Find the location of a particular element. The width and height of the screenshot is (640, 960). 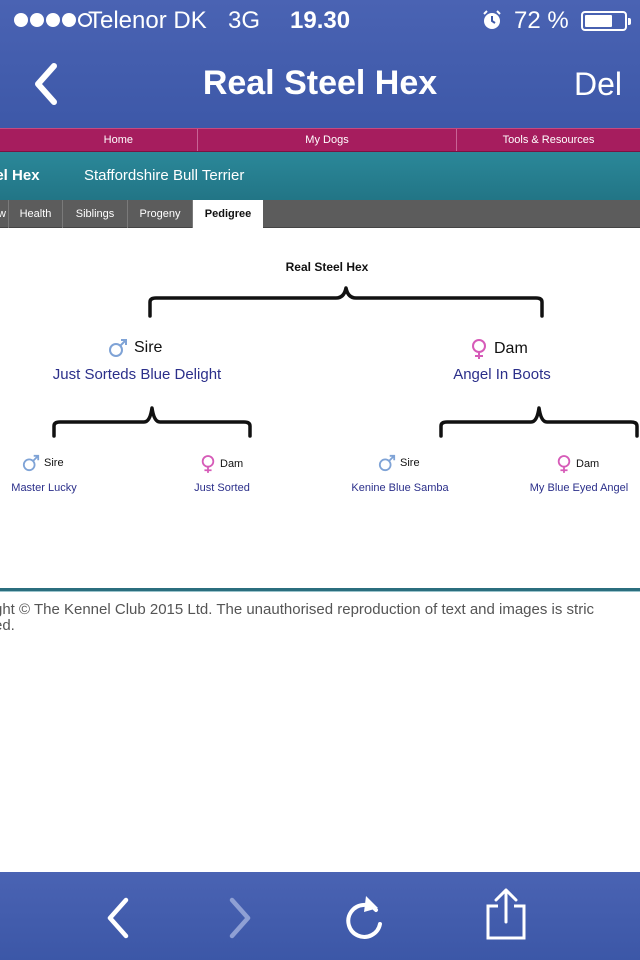

battery-percent: 72 % is located at coordinates (541, 20).